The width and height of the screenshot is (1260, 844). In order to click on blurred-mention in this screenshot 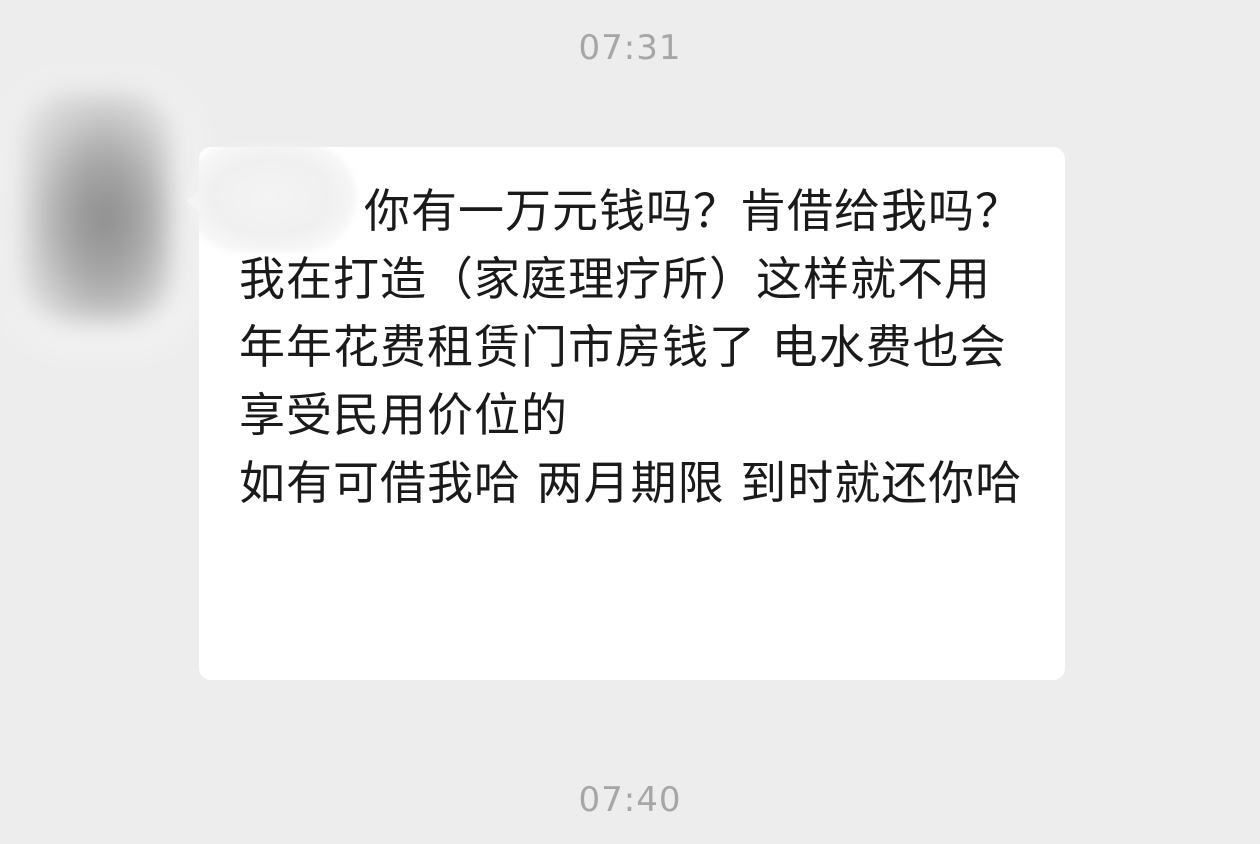, I will do `click(271, 197)`.